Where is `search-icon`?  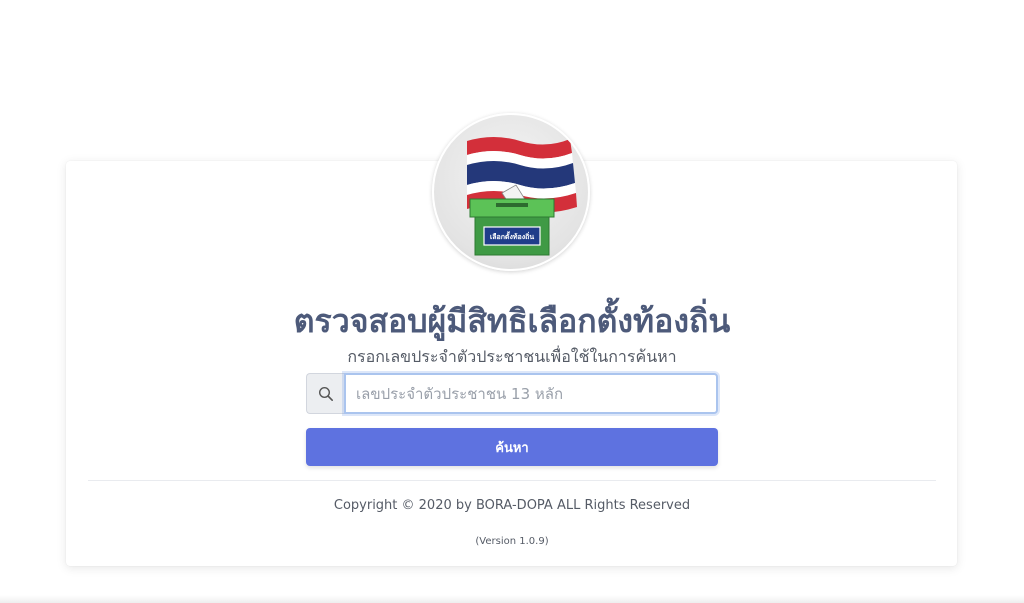
search-icon is located at coordinates (325, 393).